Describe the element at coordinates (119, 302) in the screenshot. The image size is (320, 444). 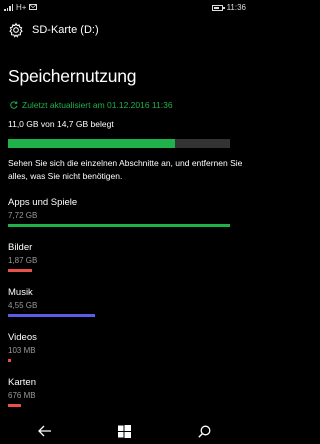
I see `category-music: Musik 4,55 GB` at that location.